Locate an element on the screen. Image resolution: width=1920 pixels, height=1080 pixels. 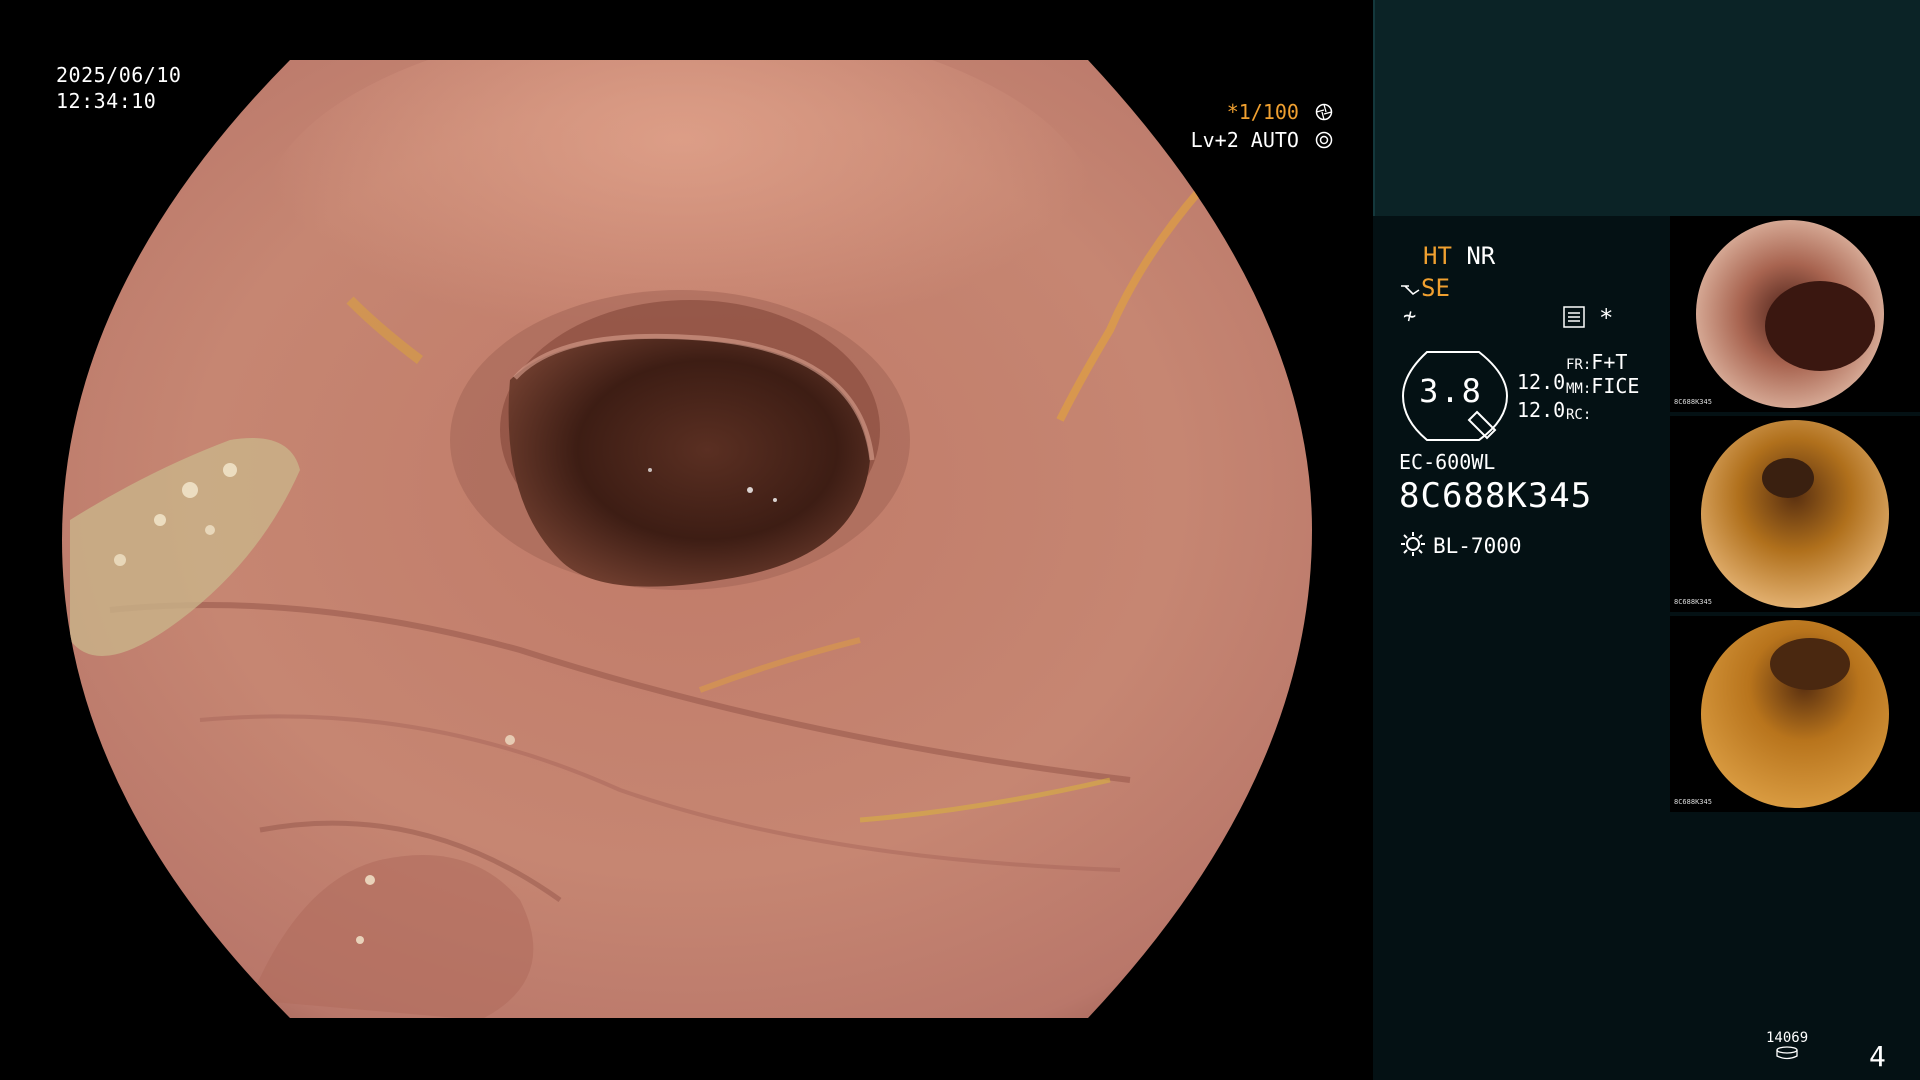
exposure-info: *1/100 Lv+2 AUTO is located at coordinates (1262, 126).